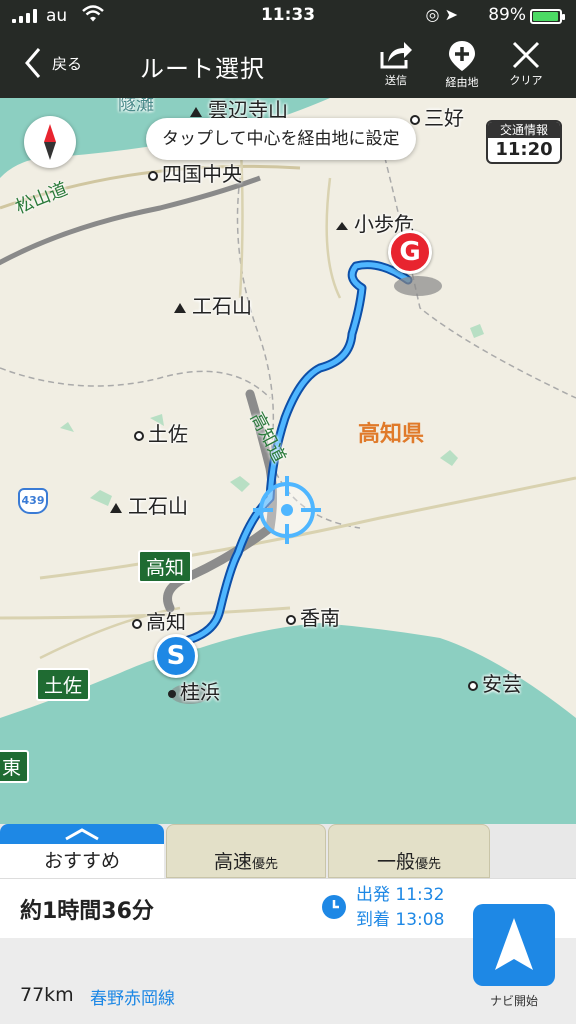 Image resolution: width=576 pixels, height=1024 pixels. Describe the element at coordinates (400, 920) in the screenshot. I see `arrival-time: 到着 13:08` at that location.